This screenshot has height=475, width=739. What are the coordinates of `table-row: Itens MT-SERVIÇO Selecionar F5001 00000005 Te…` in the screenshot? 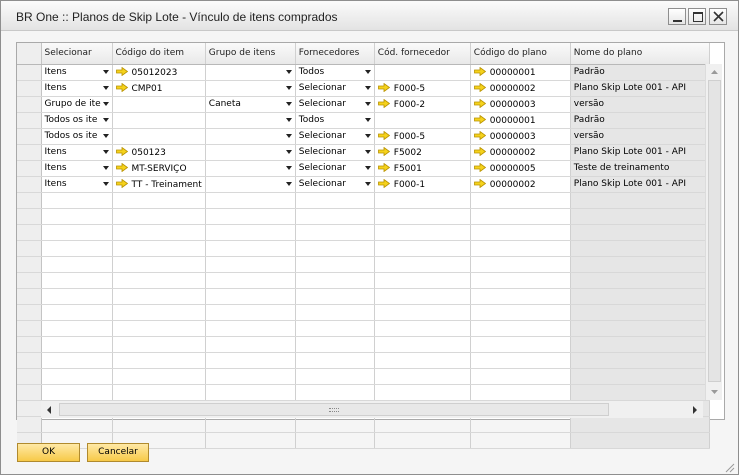 It's located at (363, 168).